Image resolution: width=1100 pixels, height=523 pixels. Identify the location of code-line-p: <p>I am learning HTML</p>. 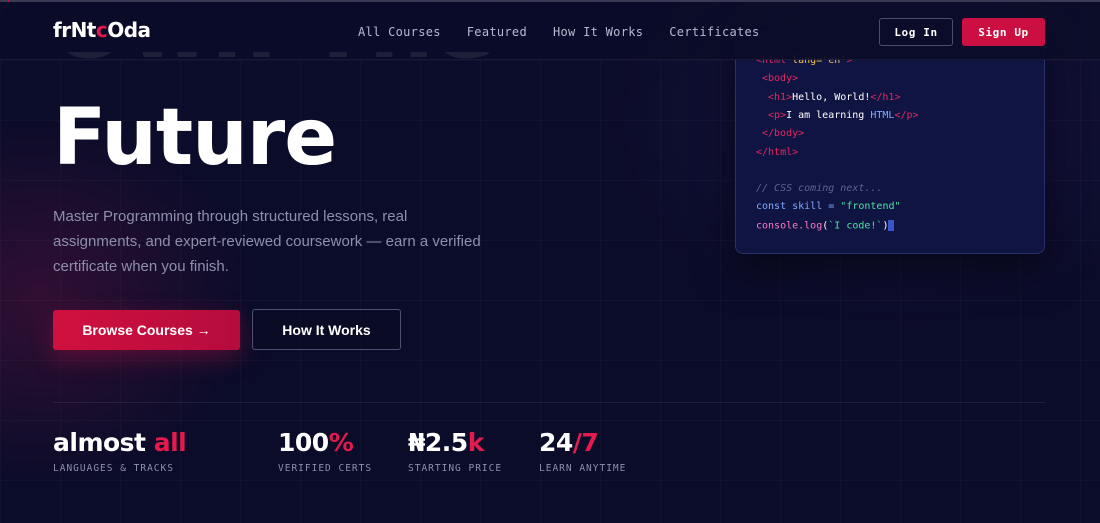
(843, 115).